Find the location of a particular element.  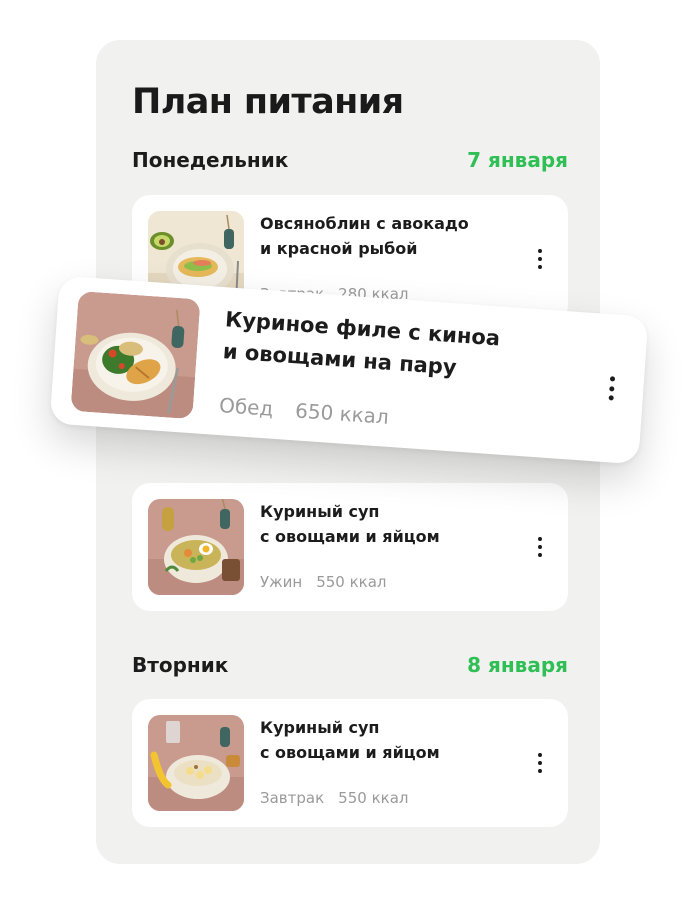

meal-title: Куриное филе с киноа и овощами на пару is located at coordinates (361, 343).